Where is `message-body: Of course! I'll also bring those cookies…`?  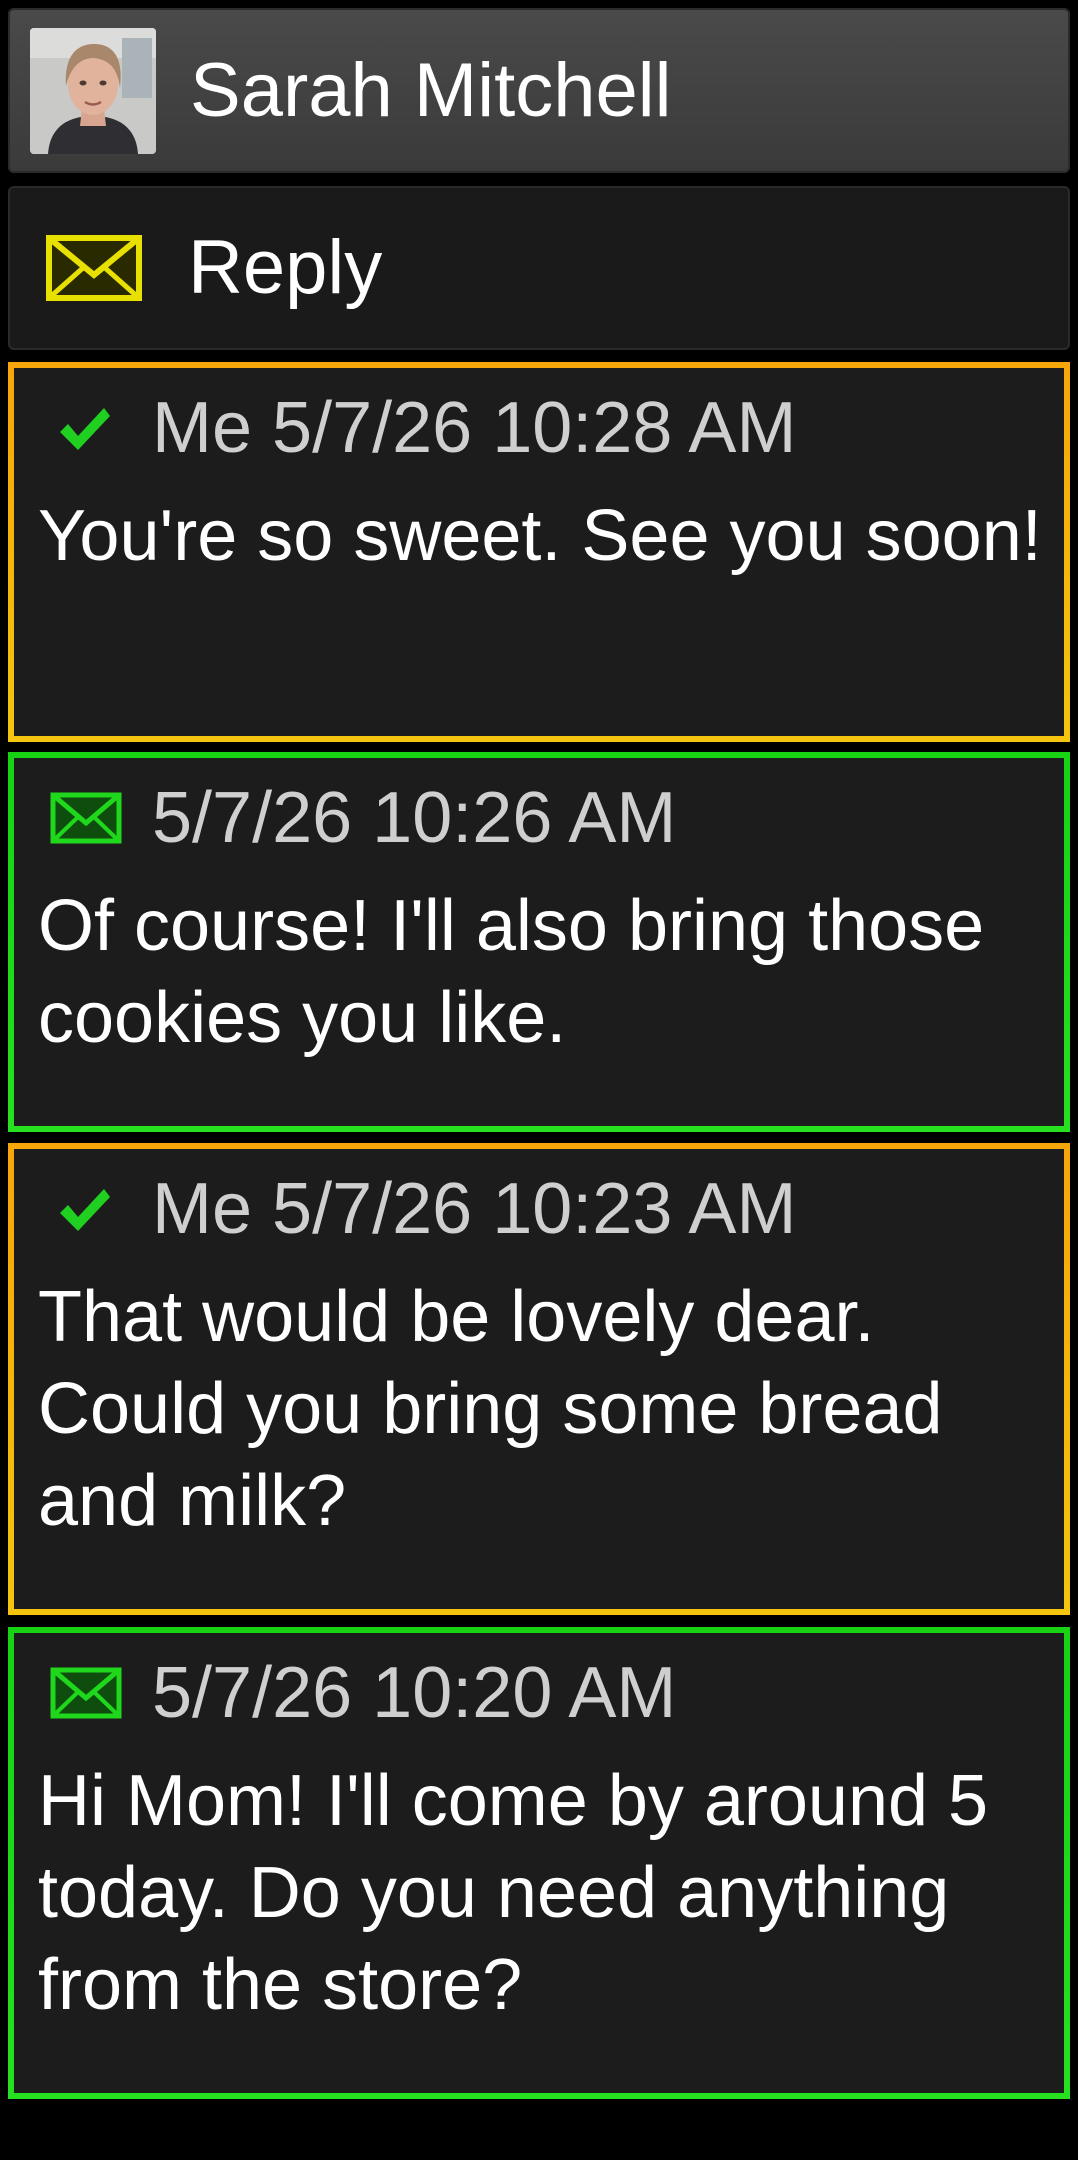
message-body: Of course! I'll also bring those cookies… is located at coordinates (511, 972).